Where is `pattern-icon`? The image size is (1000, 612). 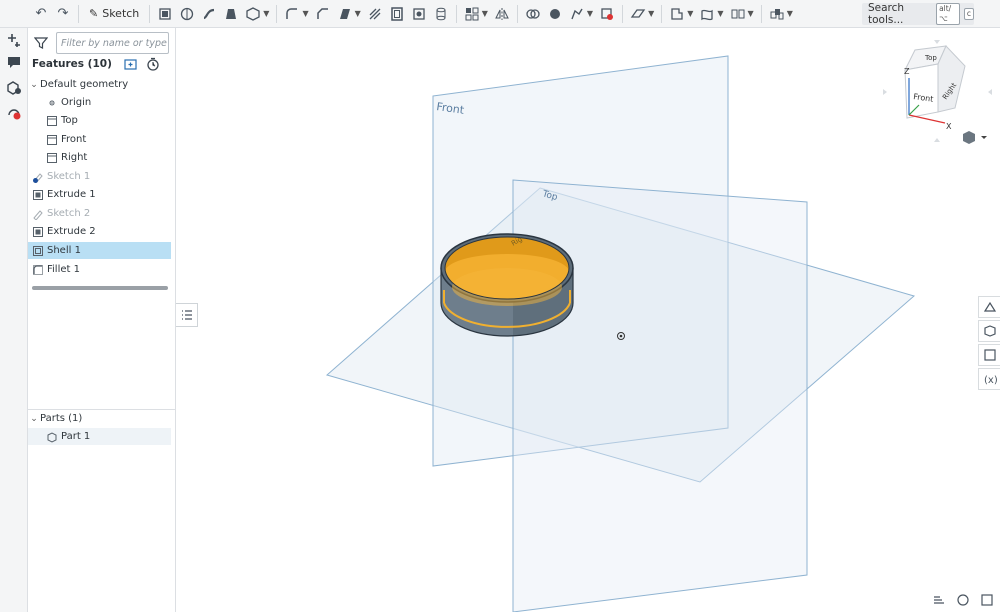
pattern-icon is located at coordinates (472, 14).